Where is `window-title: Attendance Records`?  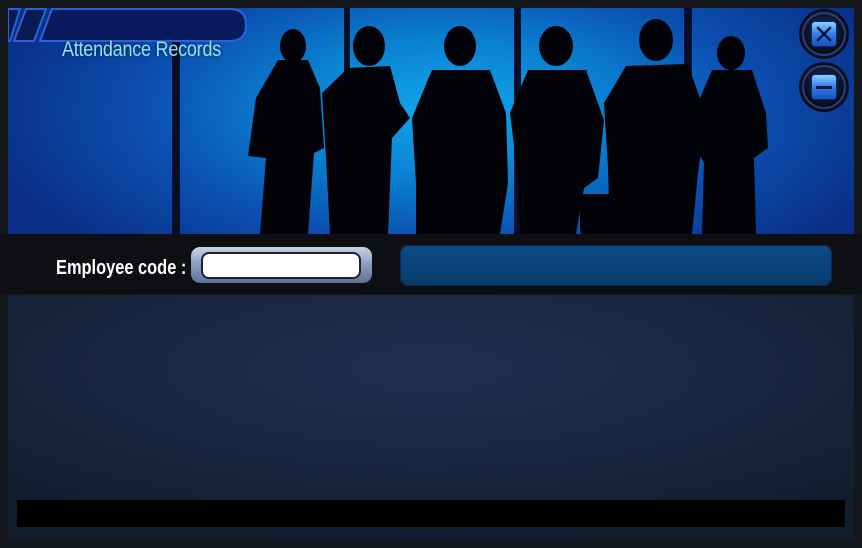 window-title: Attendance Records is located at coordinates (142, 49).